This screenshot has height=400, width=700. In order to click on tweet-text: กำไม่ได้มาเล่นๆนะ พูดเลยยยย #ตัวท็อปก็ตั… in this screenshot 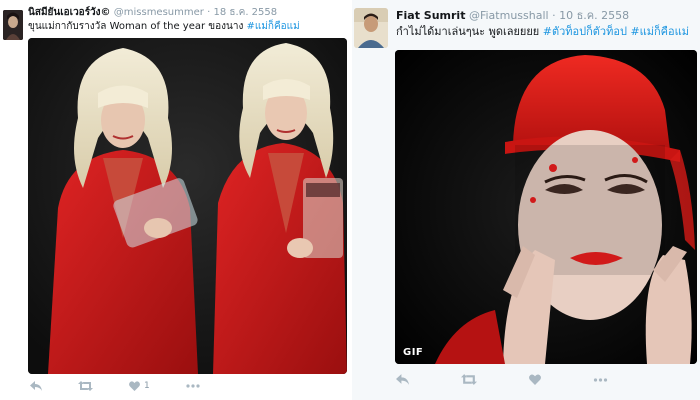, I will do `click(542, 32)`.